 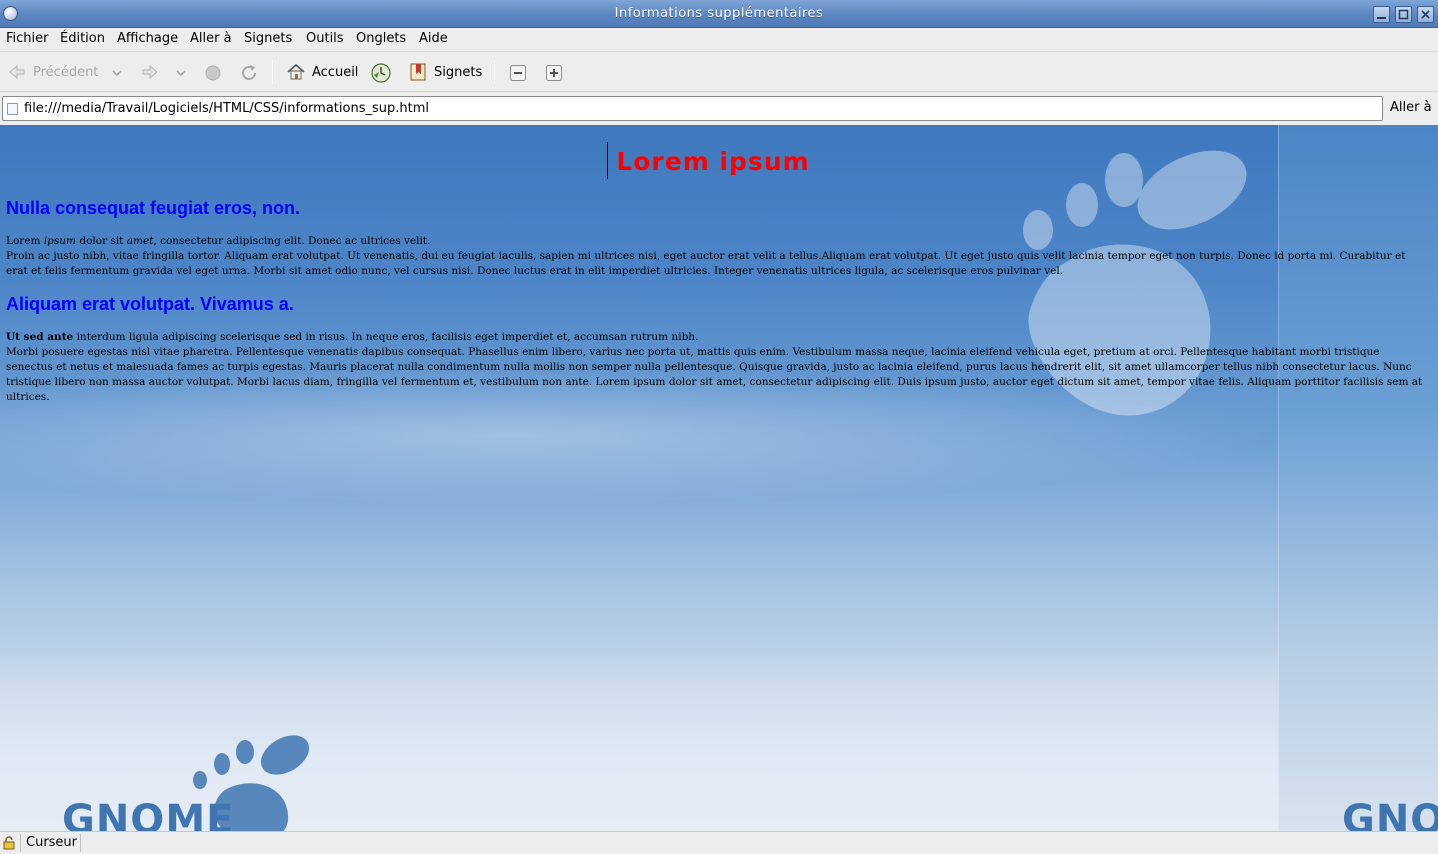 I want to click on status-bar: Curseur, so click(x=719, y=842).